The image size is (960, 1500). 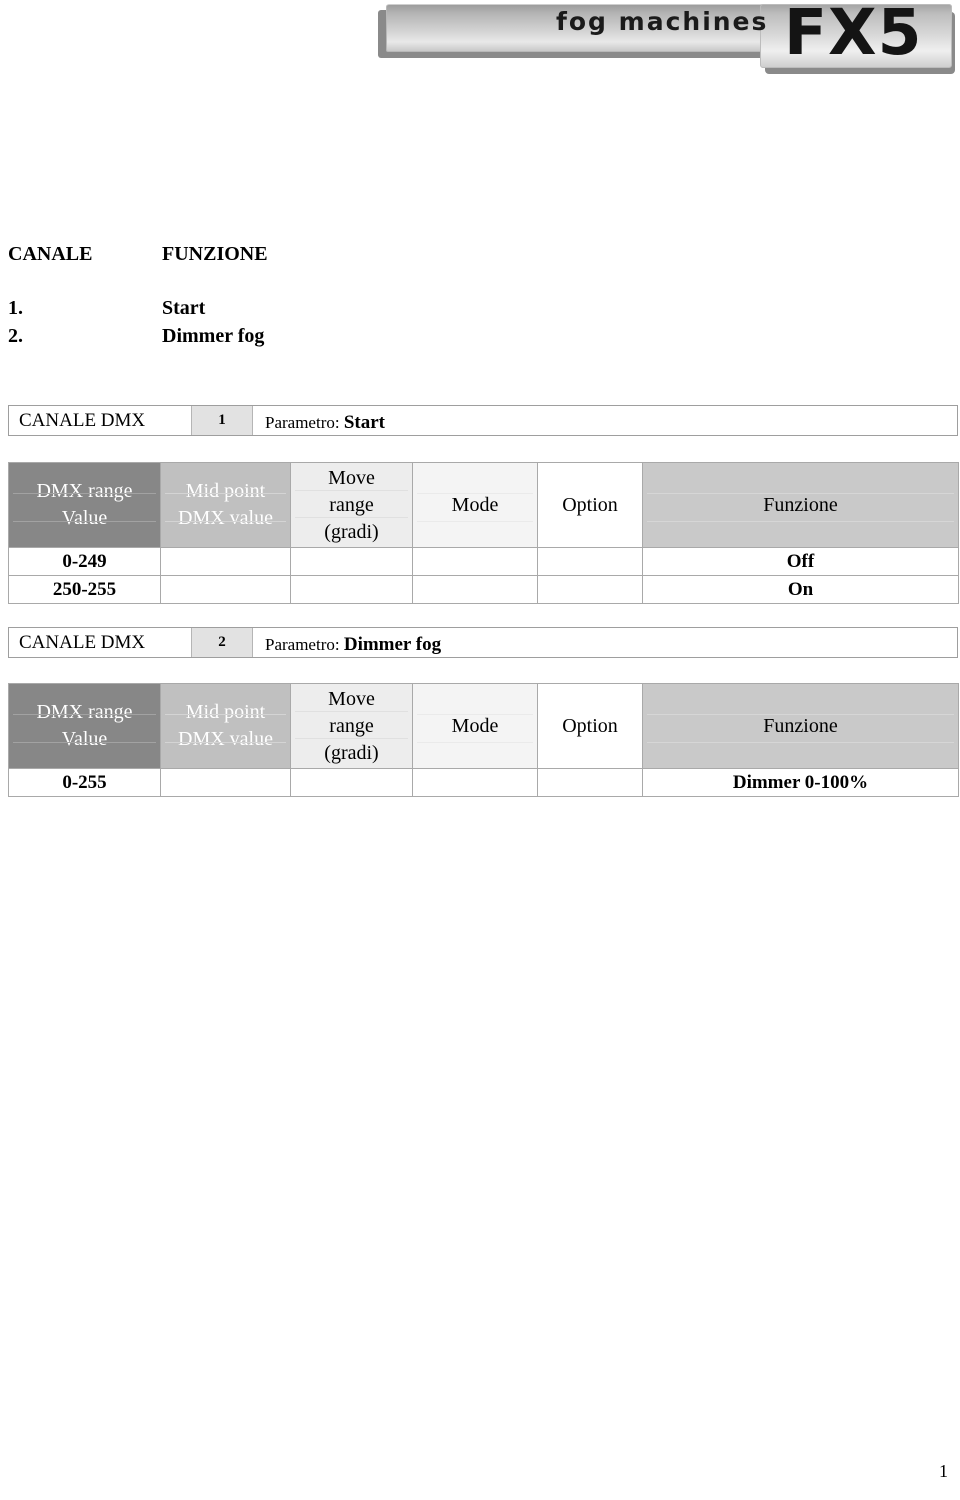 What do you see at coordinates (15, 308) in the screenshot?
I see `channel-number: 1.` at bounding box center [15, 308].